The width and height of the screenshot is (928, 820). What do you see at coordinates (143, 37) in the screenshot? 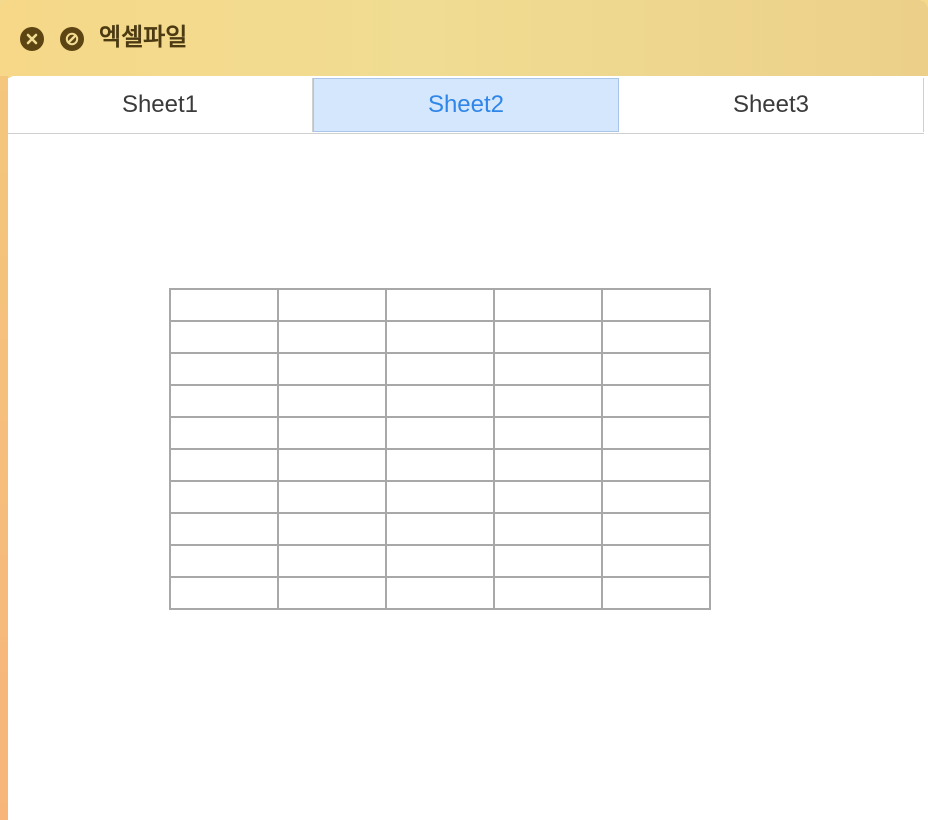
I see `window-title: 엑셀파일` at bounding box center [143, 37].